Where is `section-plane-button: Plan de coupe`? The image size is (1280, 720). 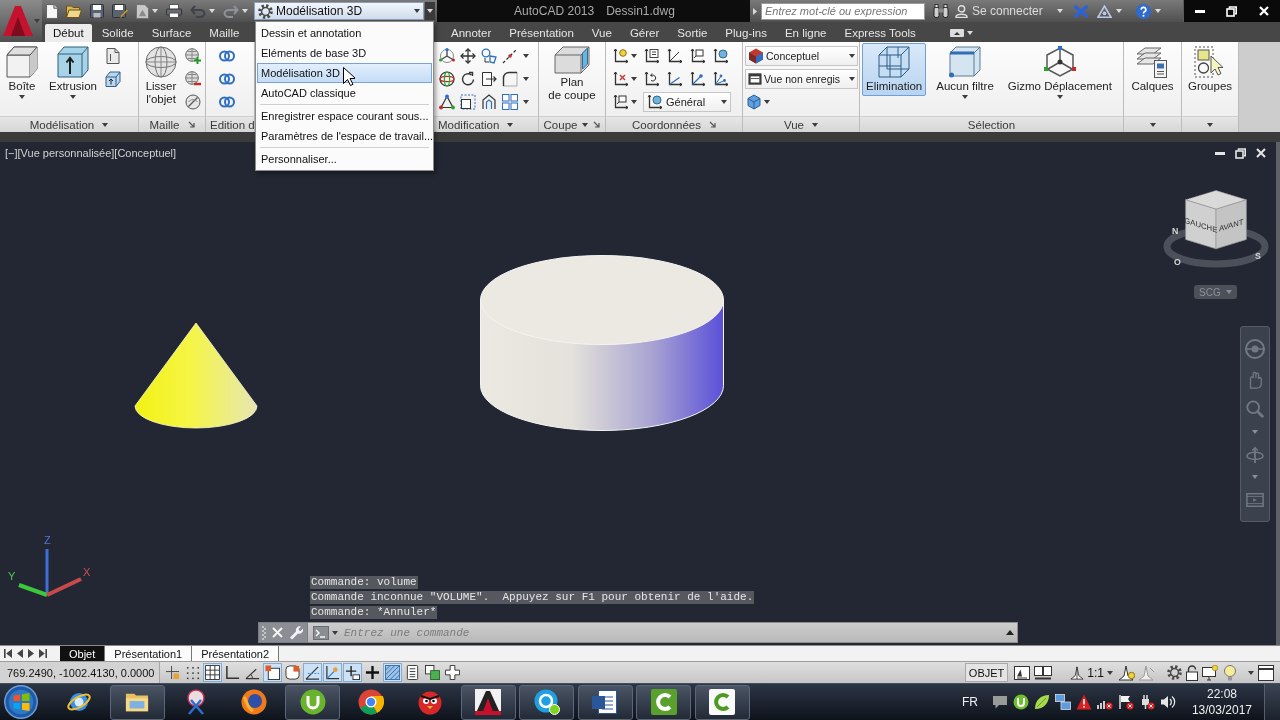
section-plane-button: Plan de coupe is located at coordinates (572, 74).